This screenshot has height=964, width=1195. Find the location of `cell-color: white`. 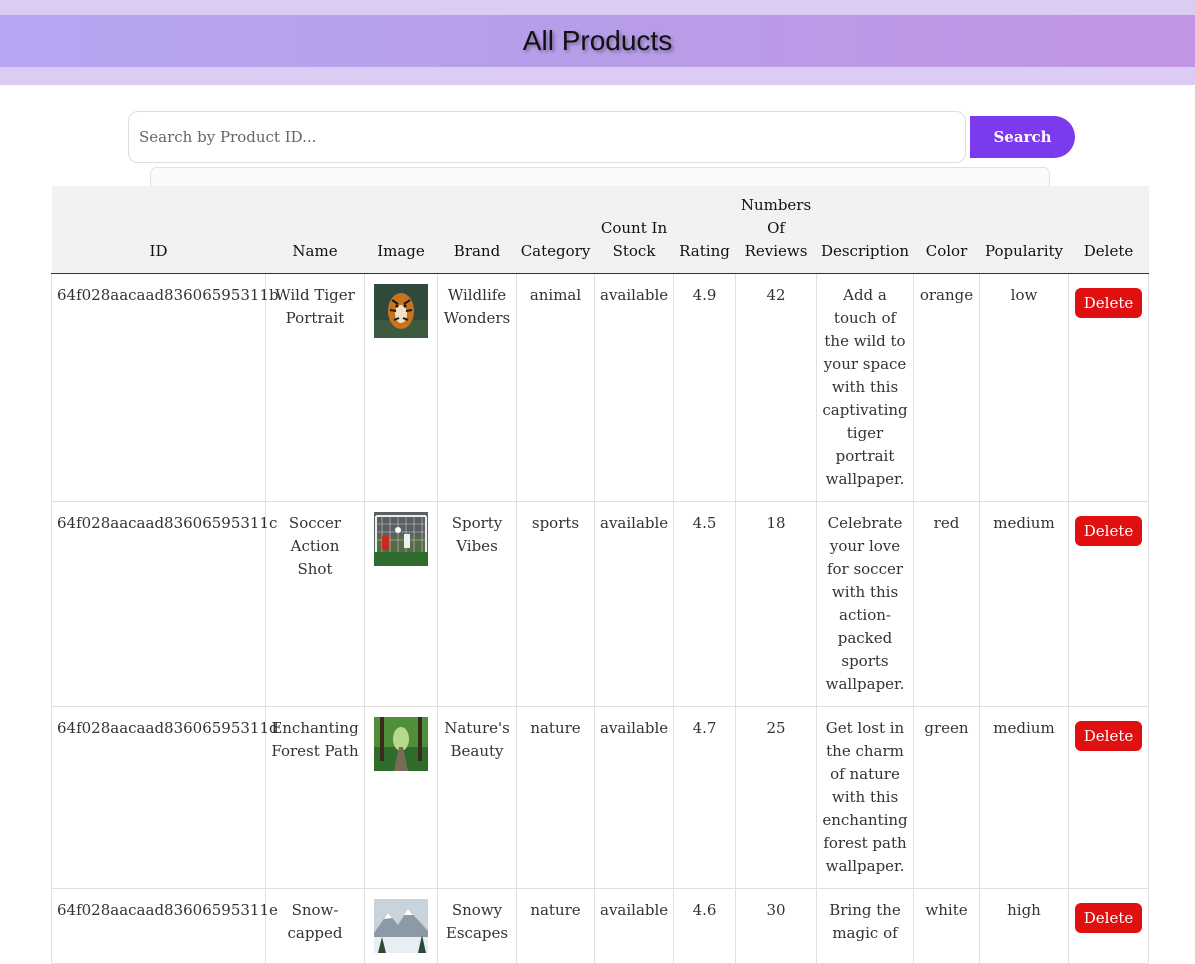

cell-color: white is located at coordinates (946, 926).